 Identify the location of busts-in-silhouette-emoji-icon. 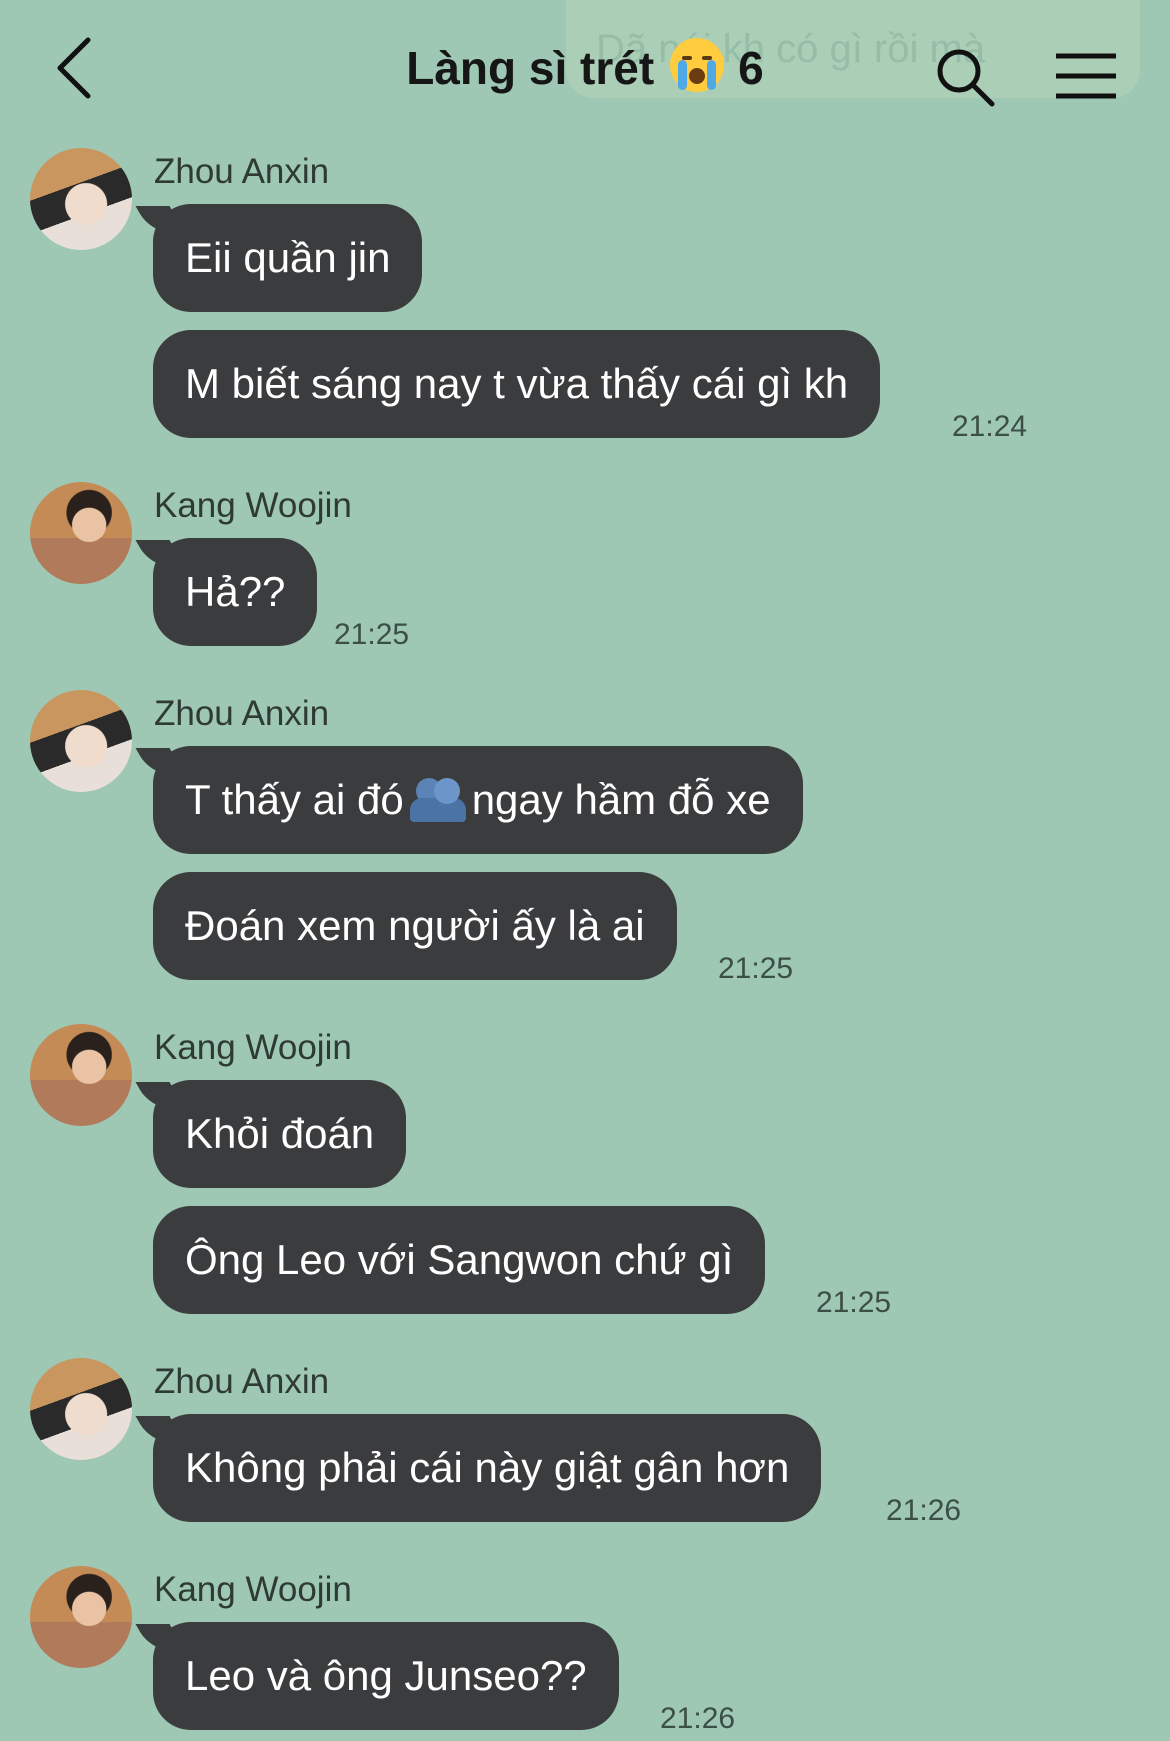
(437, 800).